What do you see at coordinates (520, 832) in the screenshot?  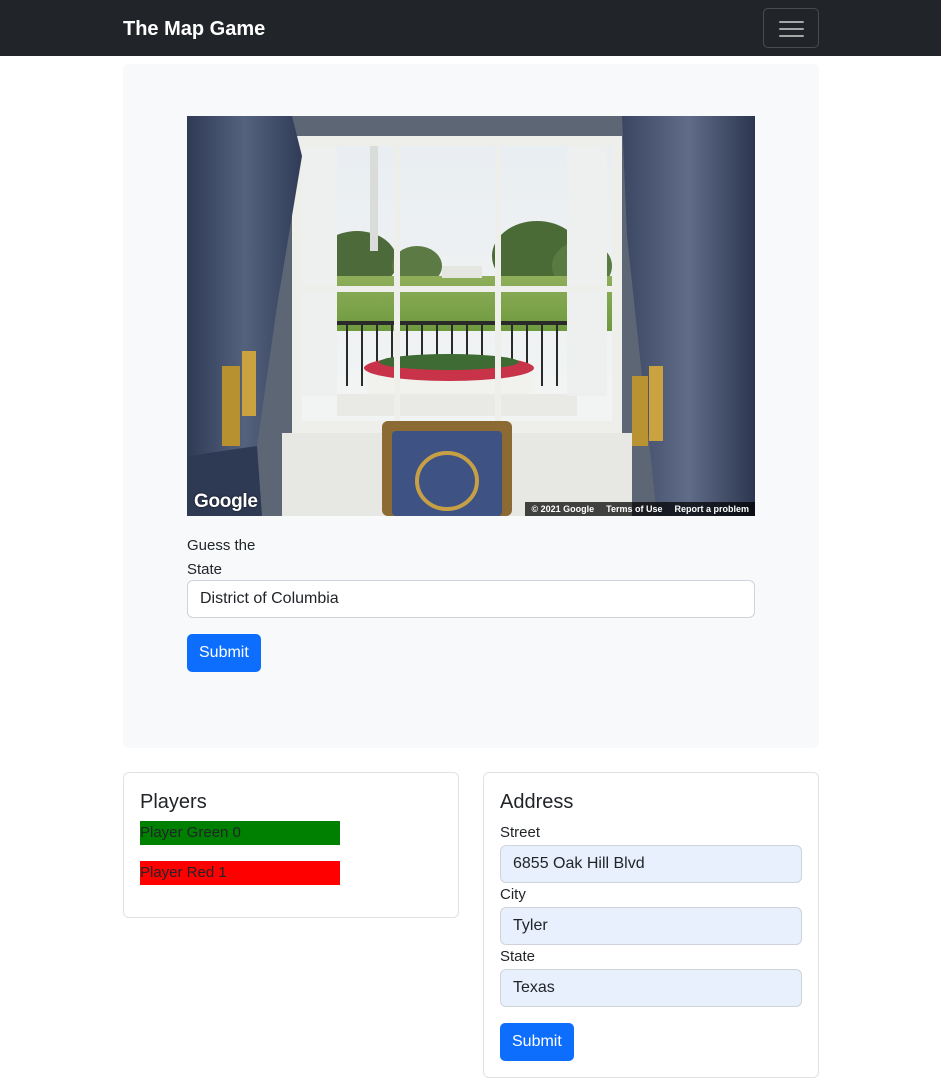 I see `street-label: Street` at bounding box center [520, 832].